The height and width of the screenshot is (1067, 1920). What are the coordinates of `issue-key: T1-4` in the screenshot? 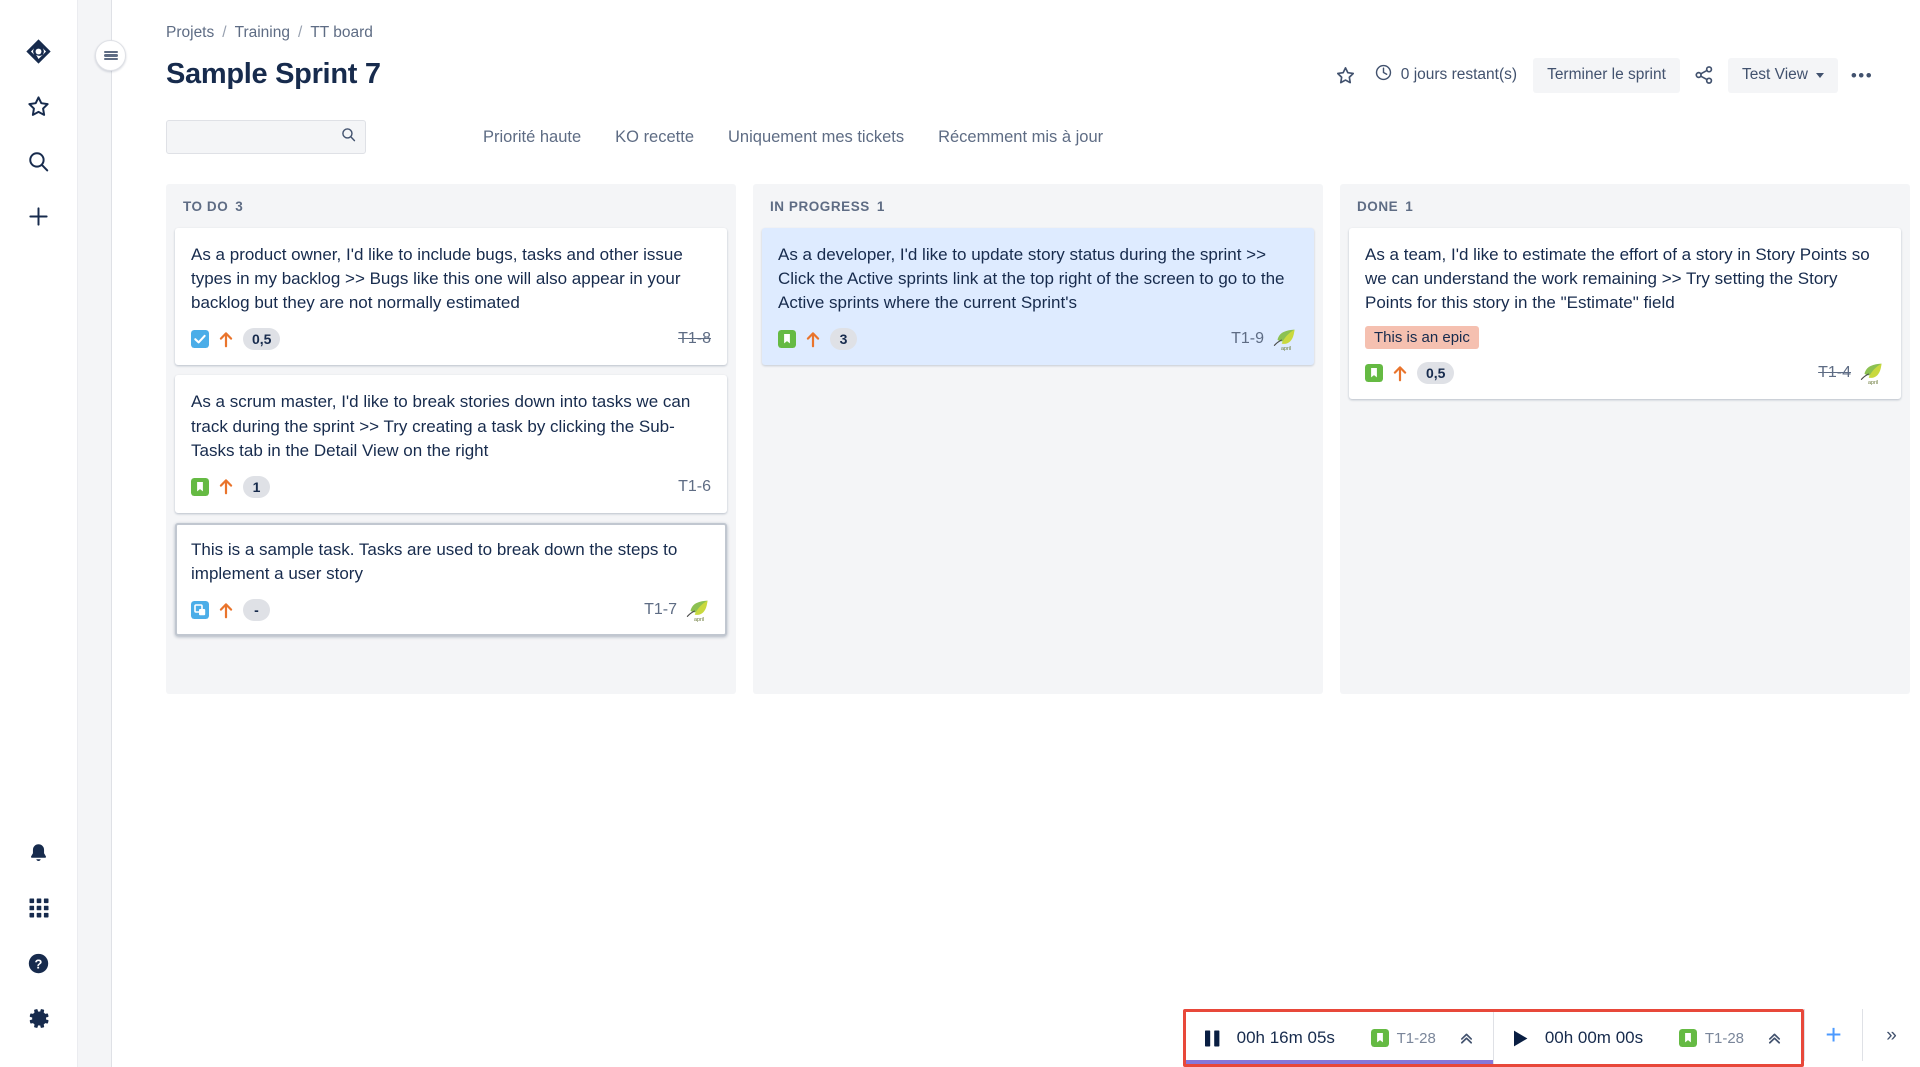 It's located at (1834, 373).